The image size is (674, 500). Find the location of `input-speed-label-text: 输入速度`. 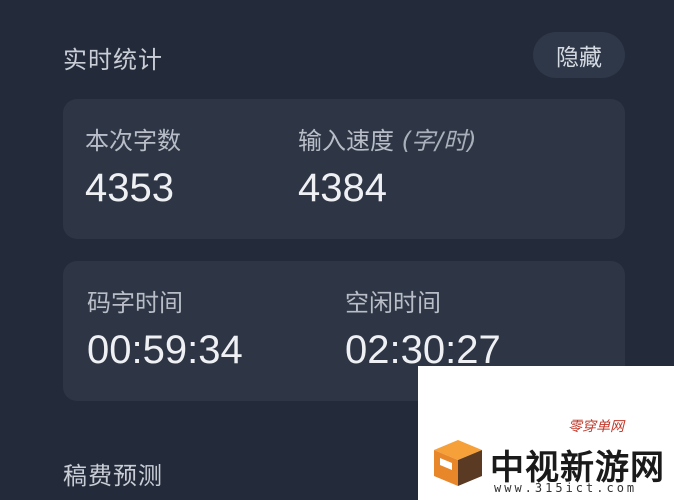

input-speed-label-text: 输入速度 is located at coordinates (346, 141).